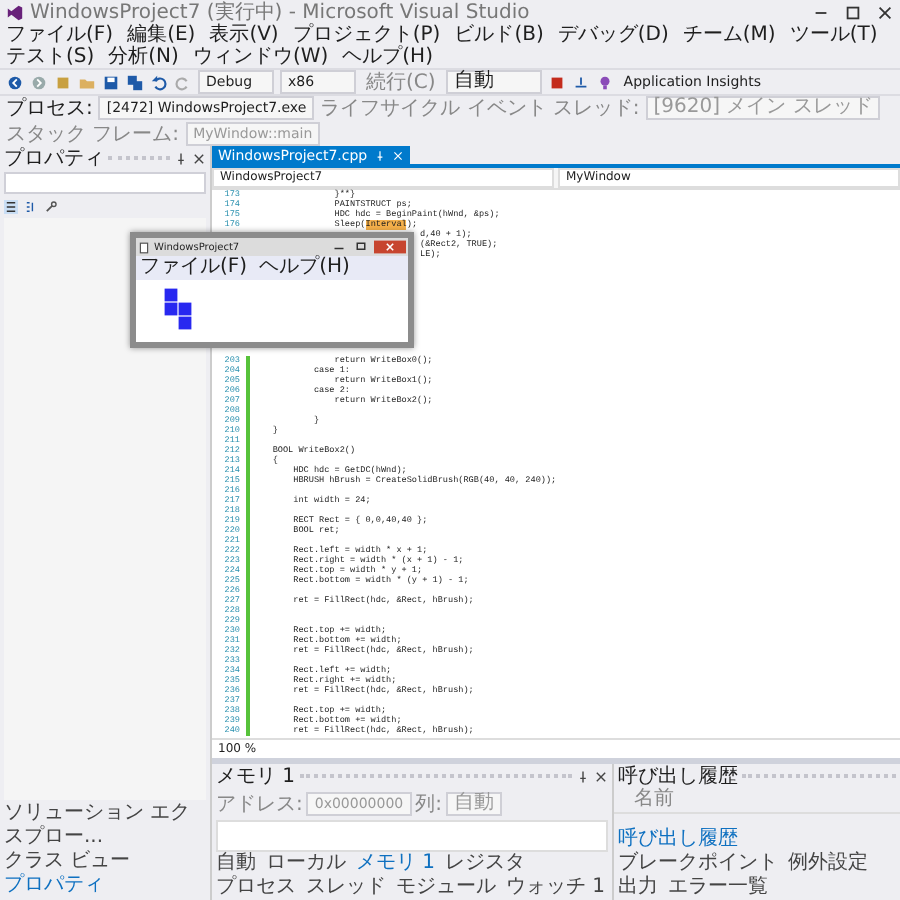  I want to click on wrench-icon, so click(51, 207).